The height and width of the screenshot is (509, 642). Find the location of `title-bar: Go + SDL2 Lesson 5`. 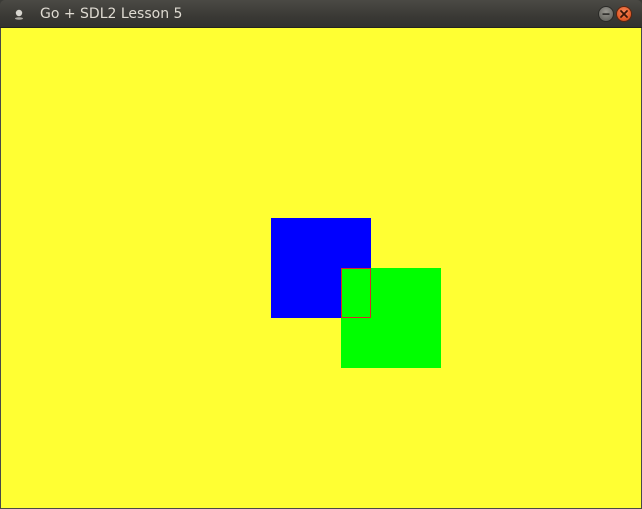

title-bar: Go + SDL2 Lesson 5 is located at coordinates (321, 14).